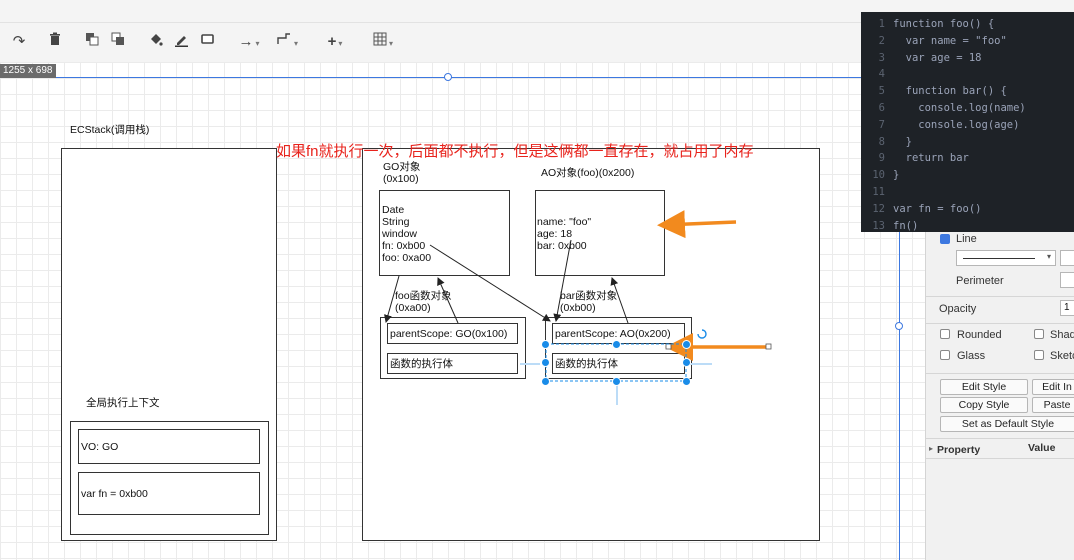 This screenshot has width=1074, height=560. Describe the element at coordinates (984, 405) in the screenshot. I see `copy-style-button: Copy Style` at that location.